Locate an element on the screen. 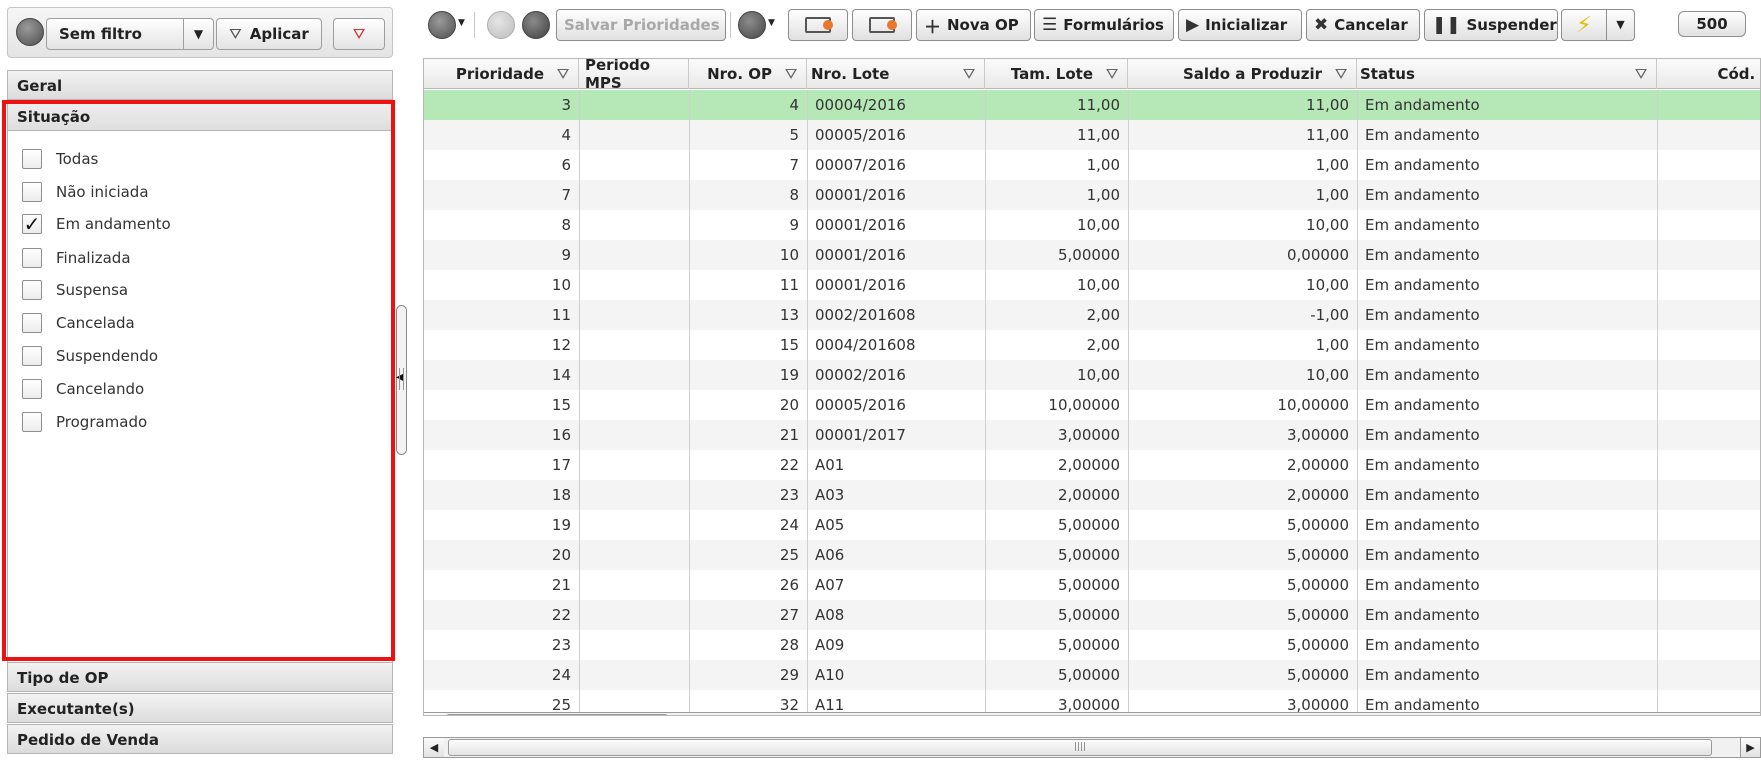 This screenshot has height=764, width=1761. situacao-option: Finalizada is located at coordinates (76, 258).